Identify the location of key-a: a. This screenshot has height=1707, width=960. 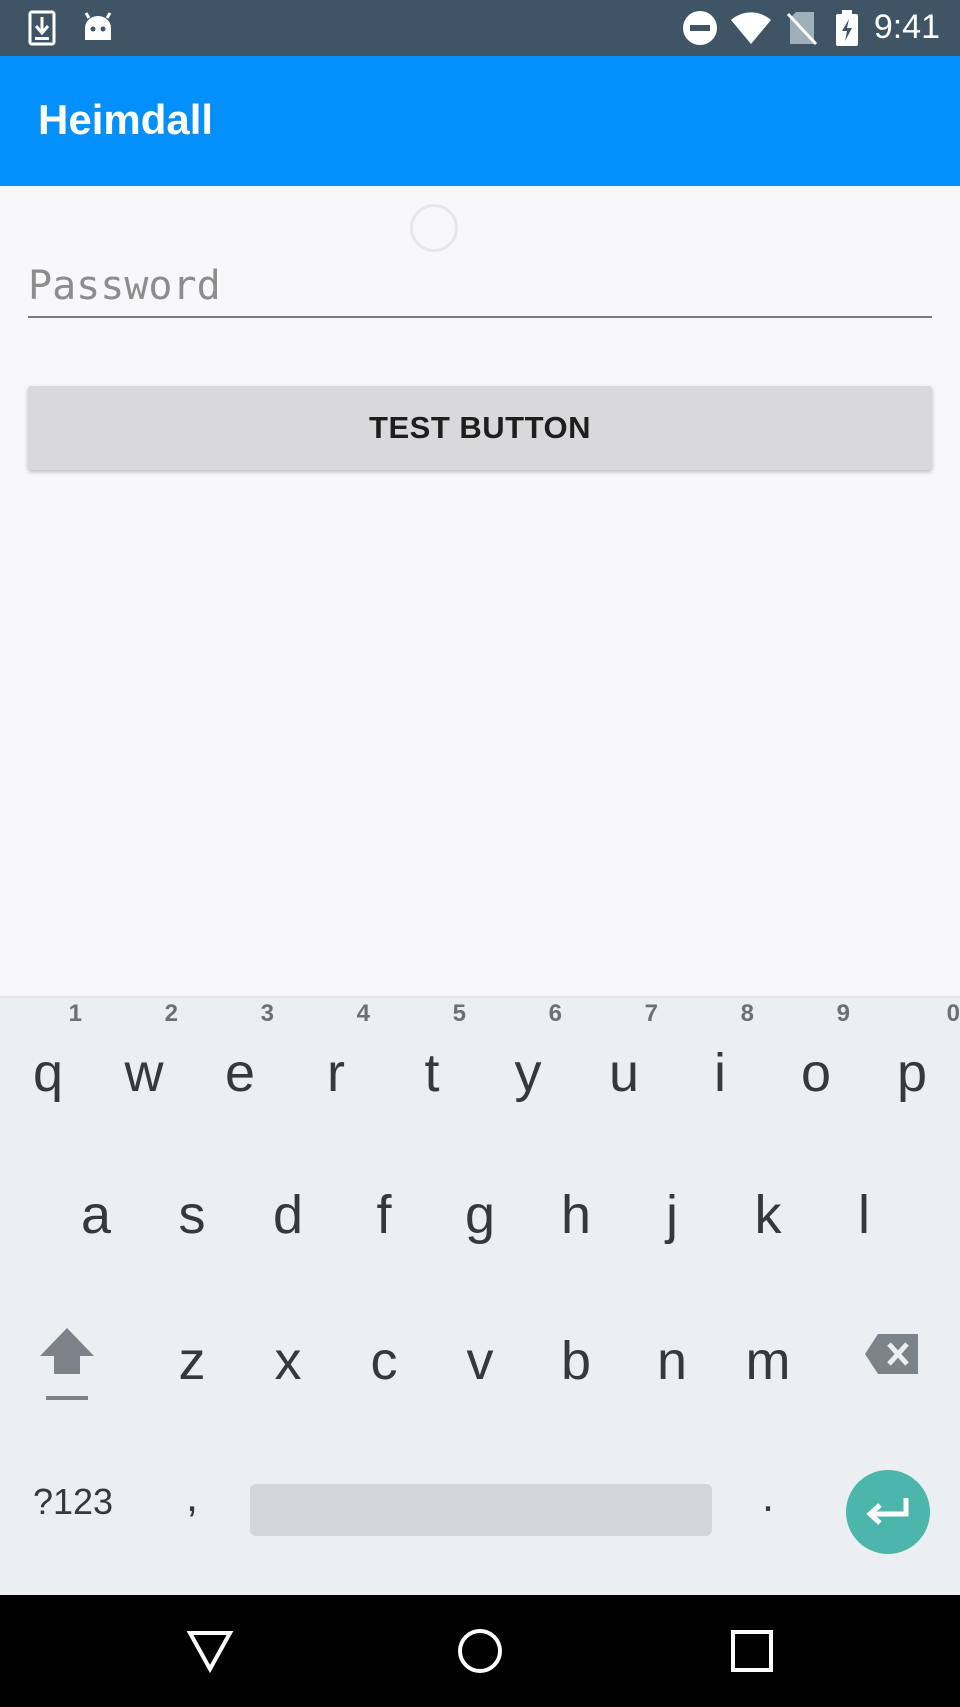
(96, 1204).